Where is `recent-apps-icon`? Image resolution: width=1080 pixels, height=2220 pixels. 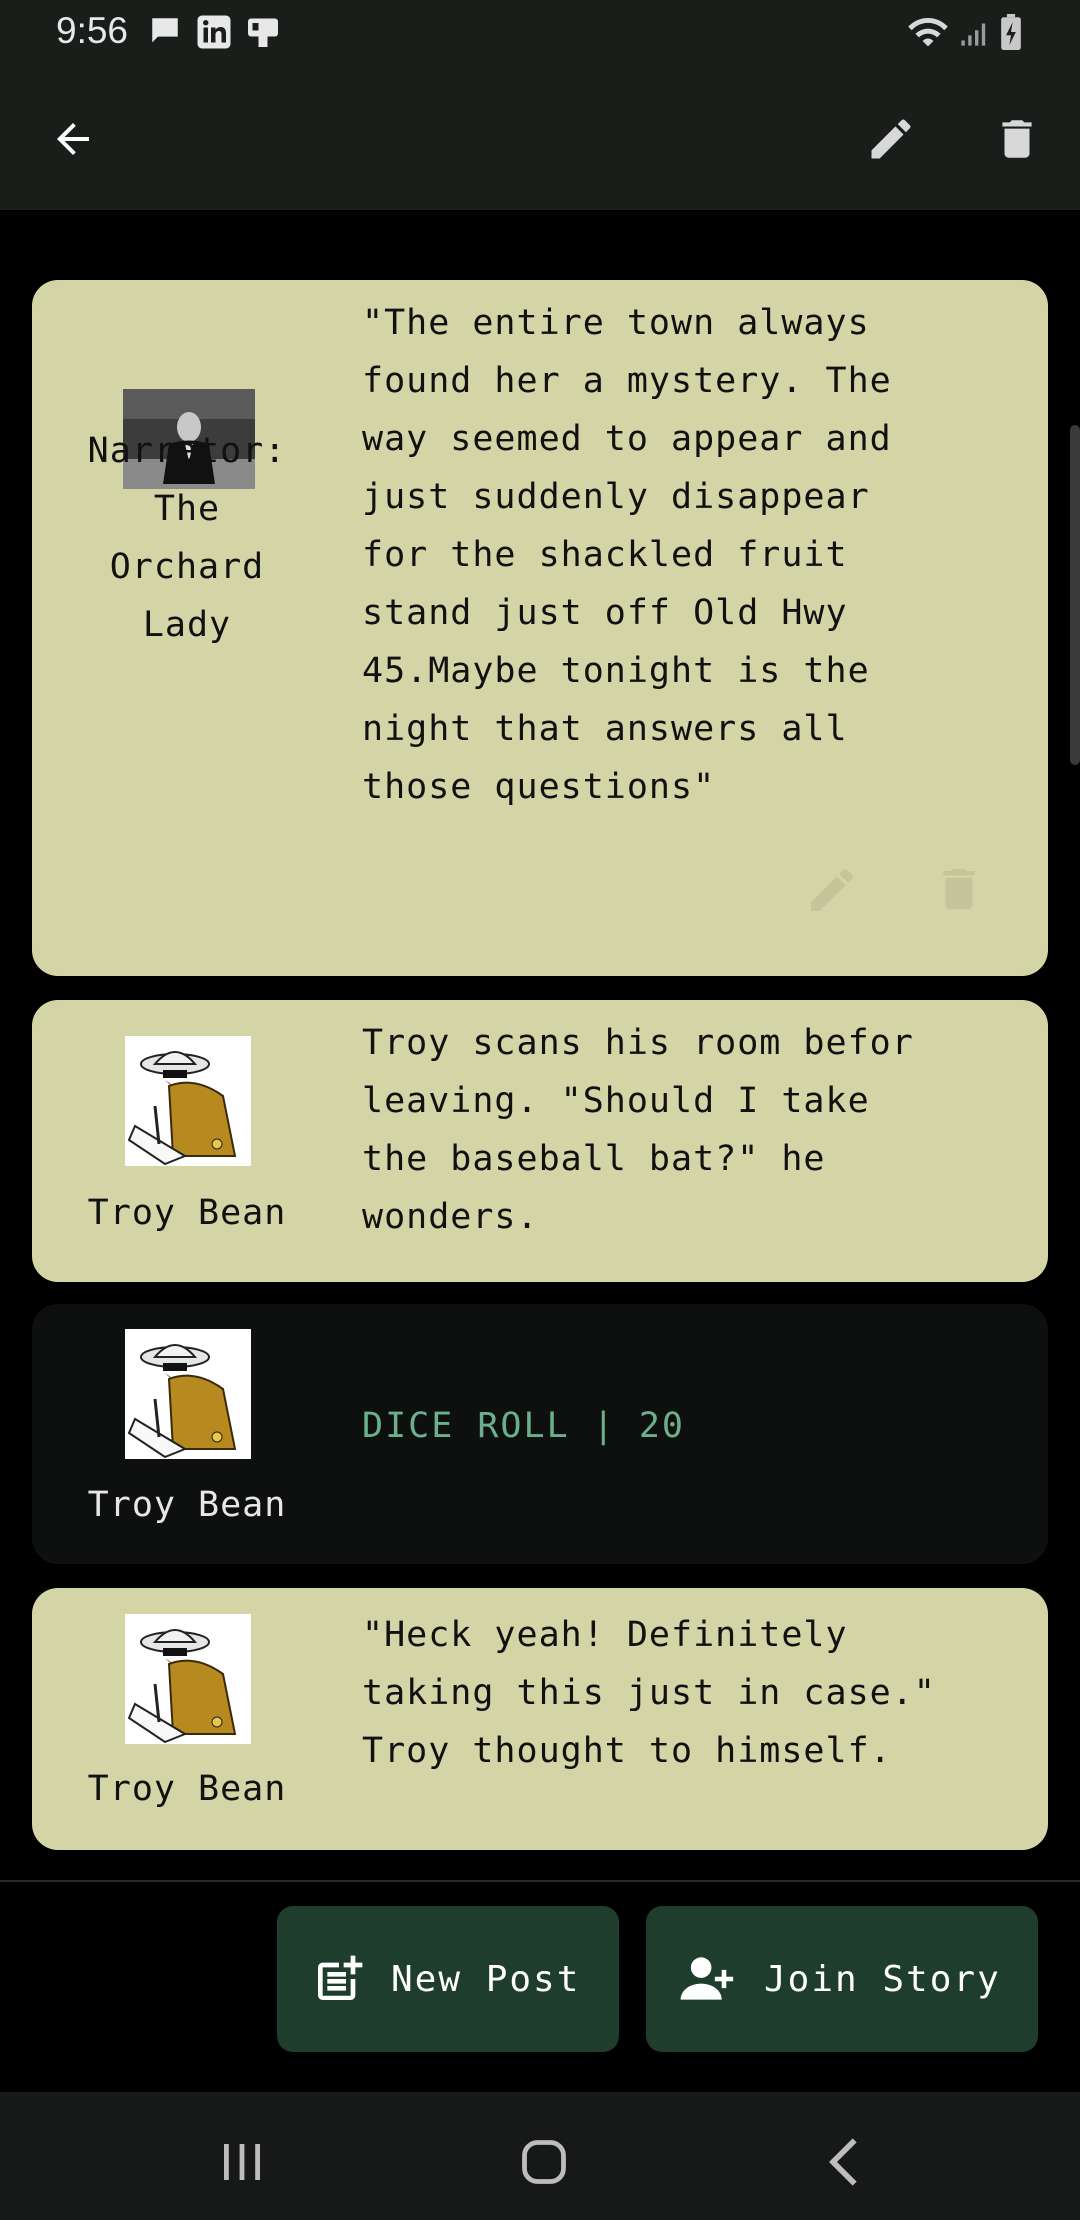
recent-apps-icon is located at coordinates (242, 2162).